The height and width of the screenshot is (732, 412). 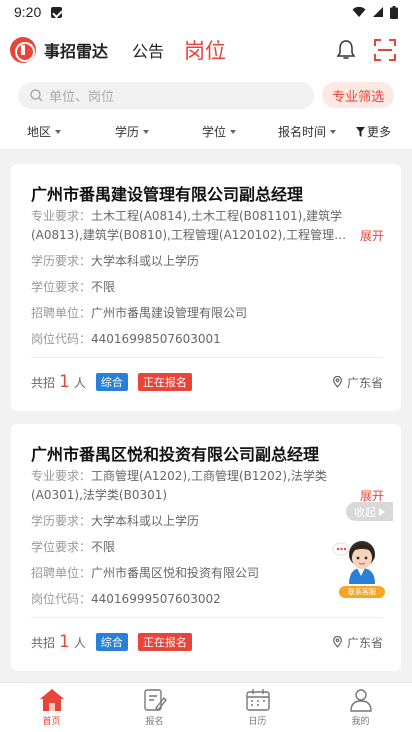 I want to click on tab-calendar: 日历, so click(x=257, y=707).